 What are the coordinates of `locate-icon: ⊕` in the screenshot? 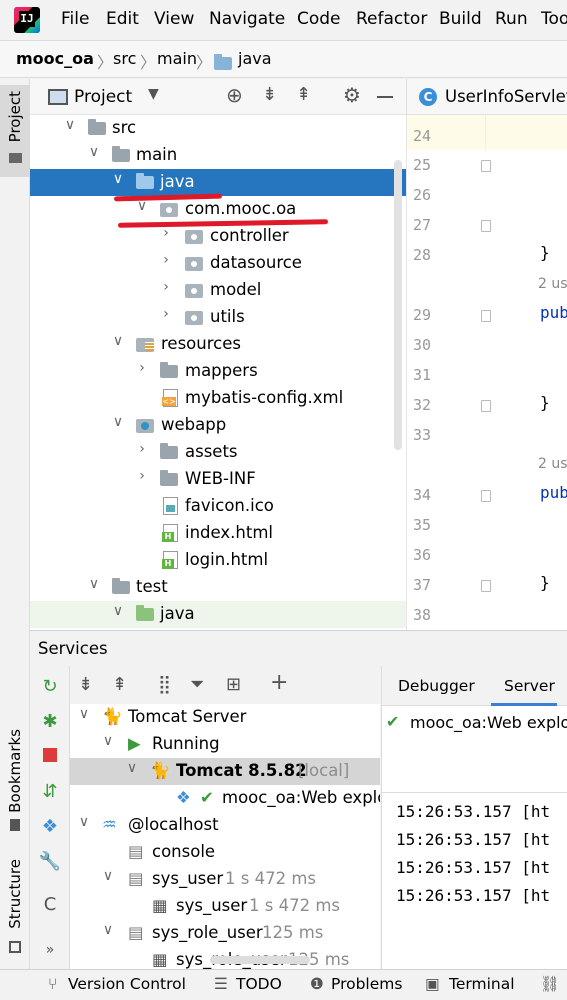 It's located at (234, 95).